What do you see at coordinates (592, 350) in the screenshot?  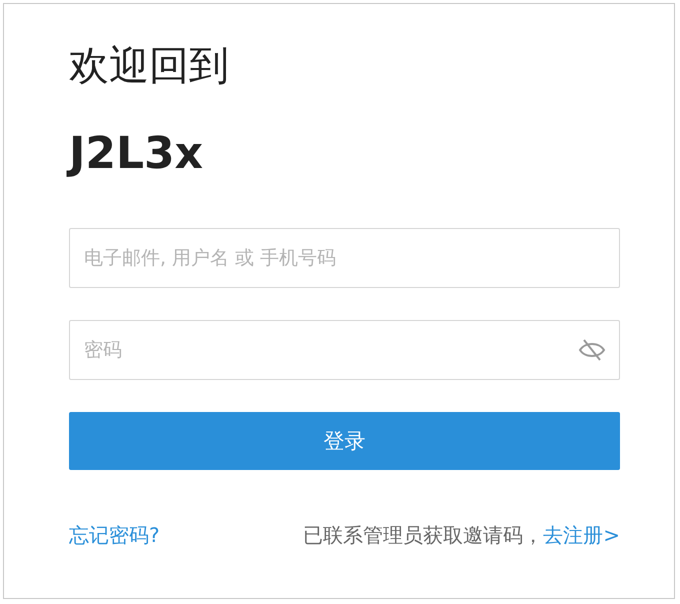 I see `eye-slash-icon` at bounding box center [592, 350].